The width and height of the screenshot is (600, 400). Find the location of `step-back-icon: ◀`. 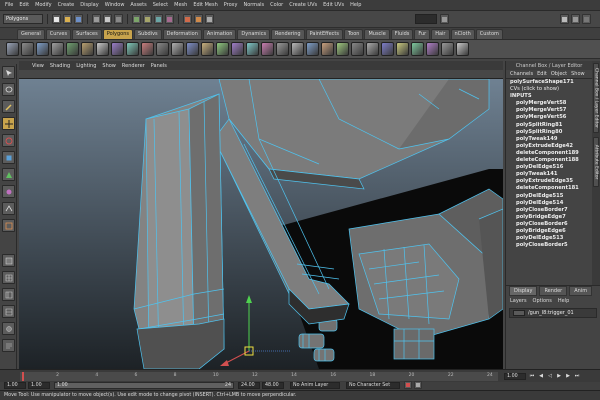

step-back-icon: ◀ is located at coordinates (541, 376).